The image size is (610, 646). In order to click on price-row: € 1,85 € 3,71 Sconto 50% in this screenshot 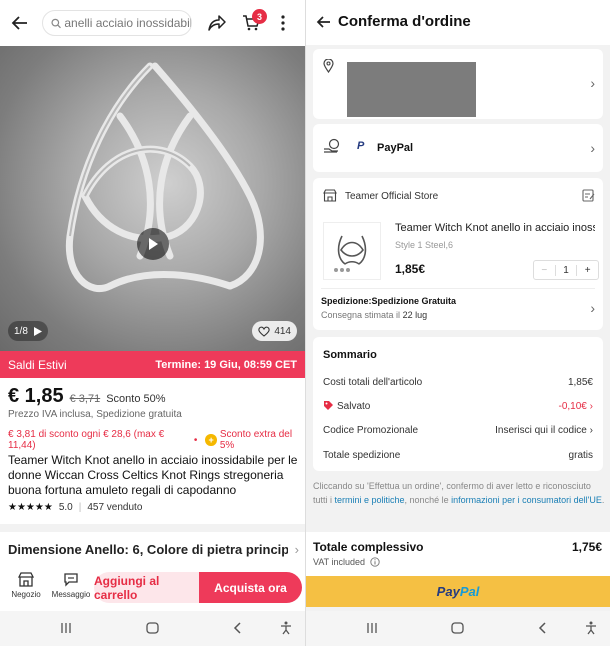, I will do `click(87, 396)`.